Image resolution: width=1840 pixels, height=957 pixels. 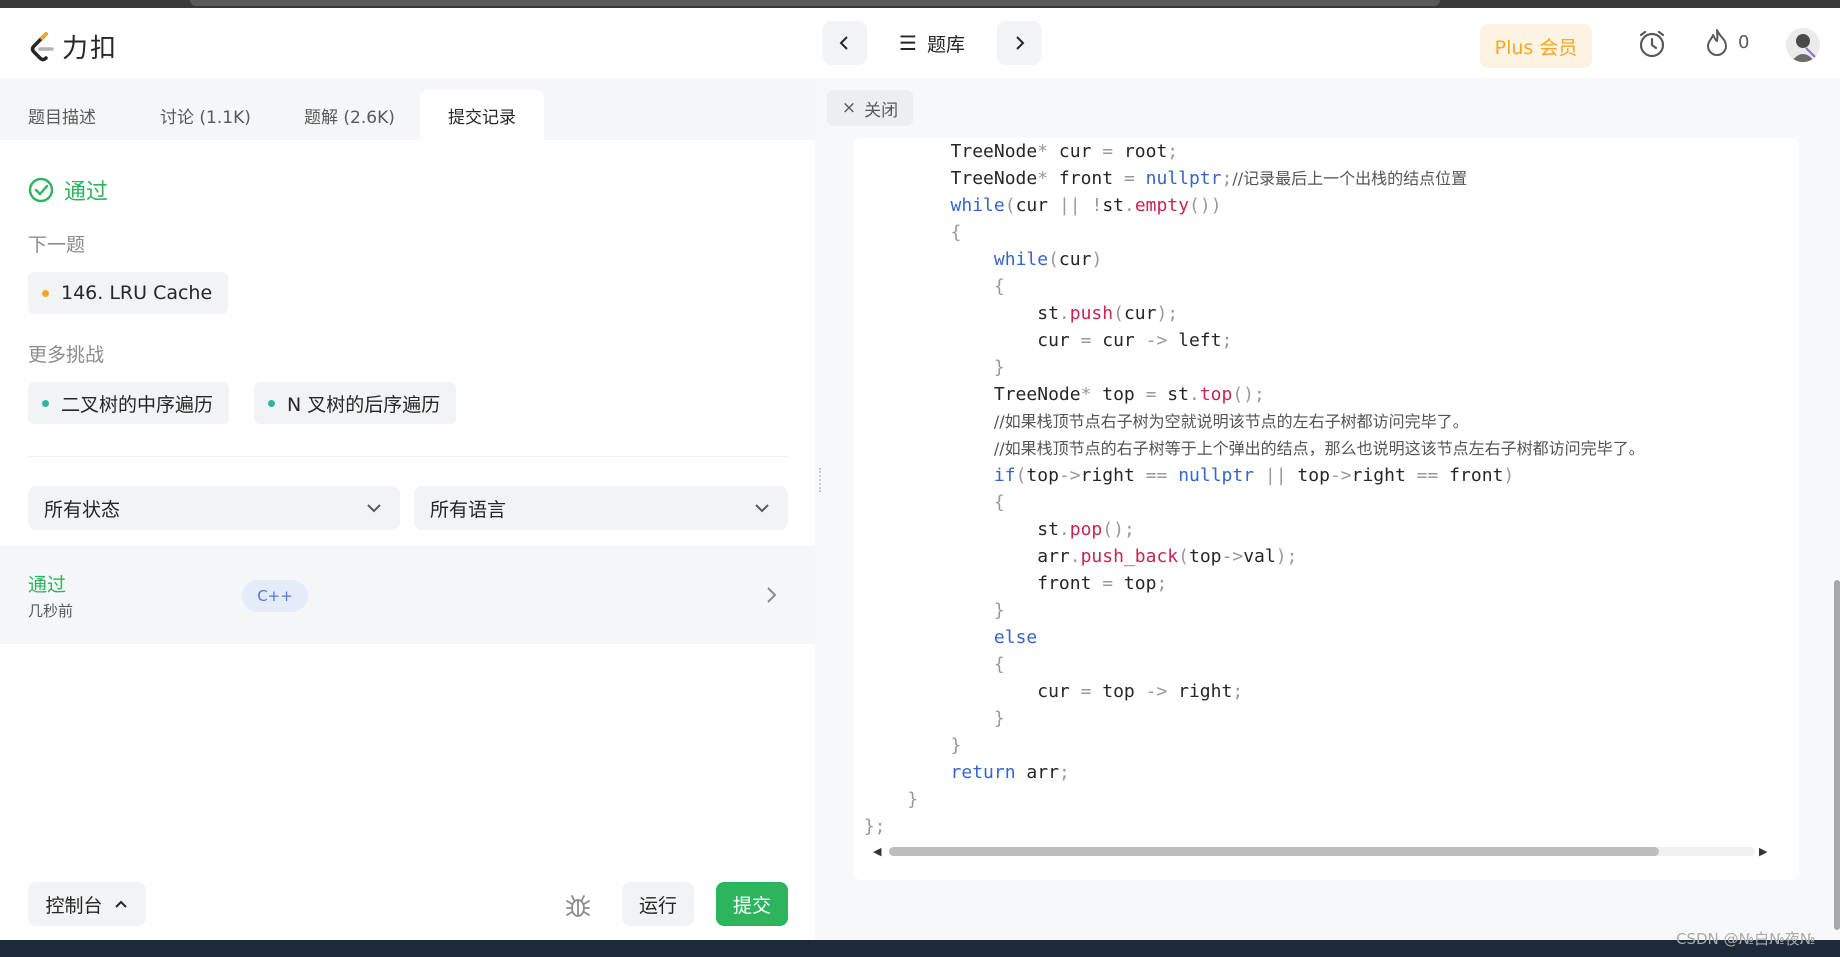 I want to click on leetcode-logo-icon, so click(x=42, y=46).